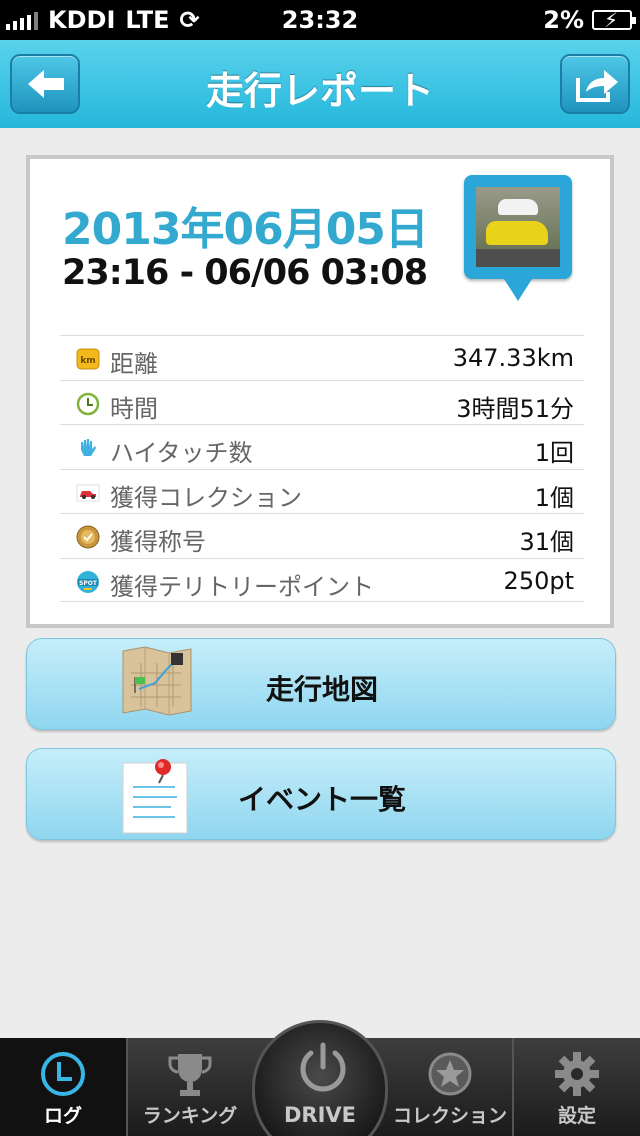 Image resolution: width=640 pixels, height=1136 pixels. I want to click on stat-row-distance: km 距離 347.33km, so click(322, 357).